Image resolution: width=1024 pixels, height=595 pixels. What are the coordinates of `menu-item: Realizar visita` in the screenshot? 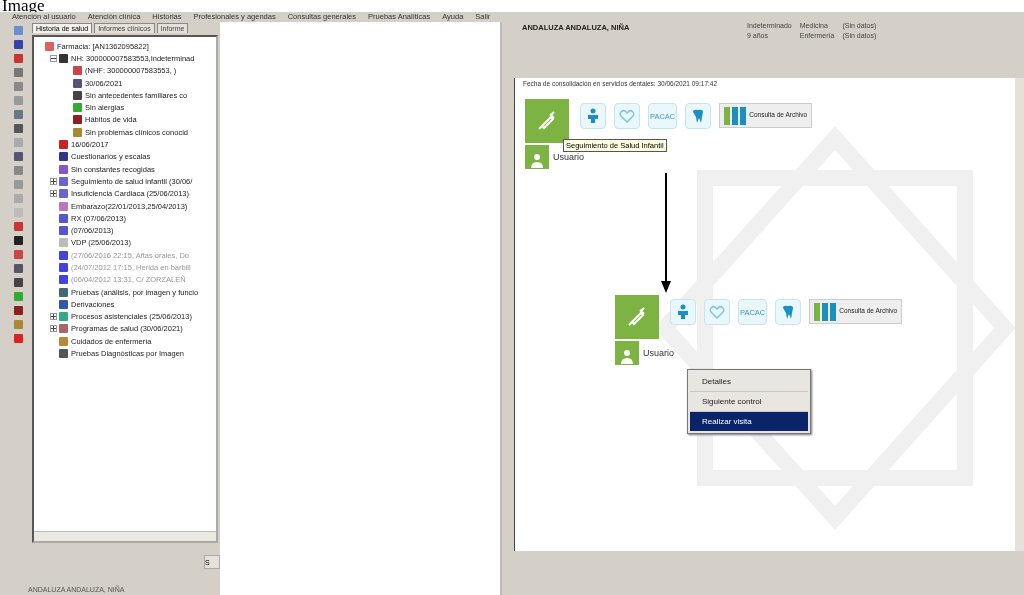 It's located at (749, 421).